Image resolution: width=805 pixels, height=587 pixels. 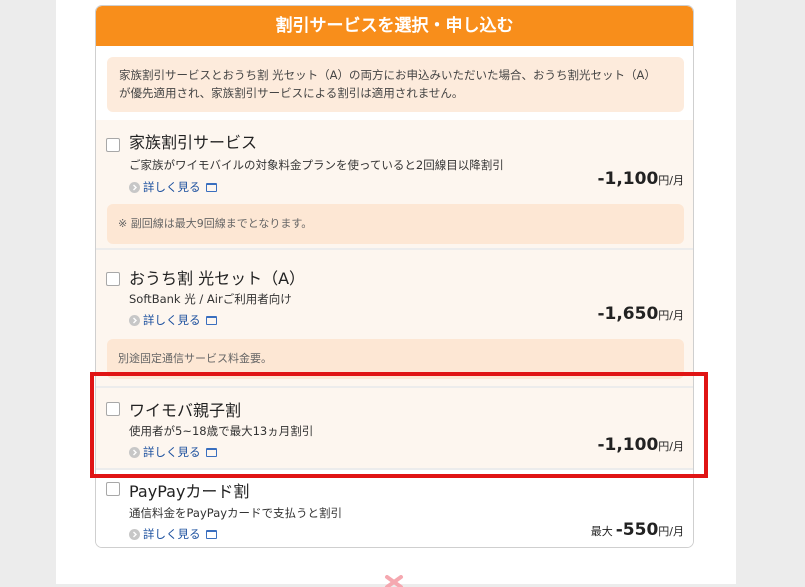 What do you see at coordinates (291, 93) in the screenshot?
I see `notice-line-2: が優先適用され、家族割引サービスによる割引は適用されません。` at bounding box center [291, 93].